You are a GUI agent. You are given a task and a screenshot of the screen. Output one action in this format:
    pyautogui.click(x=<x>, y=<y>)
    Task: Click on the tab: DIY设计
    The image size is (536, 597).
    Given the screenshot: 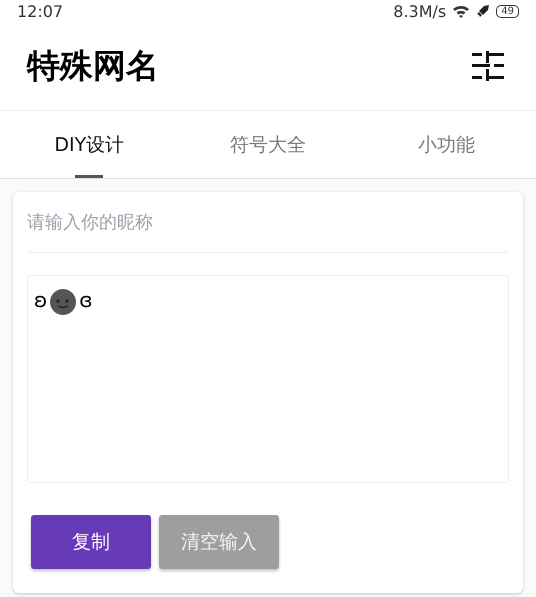 What is the action you would take?
    pyautogui.click(x=89, y=144)
    